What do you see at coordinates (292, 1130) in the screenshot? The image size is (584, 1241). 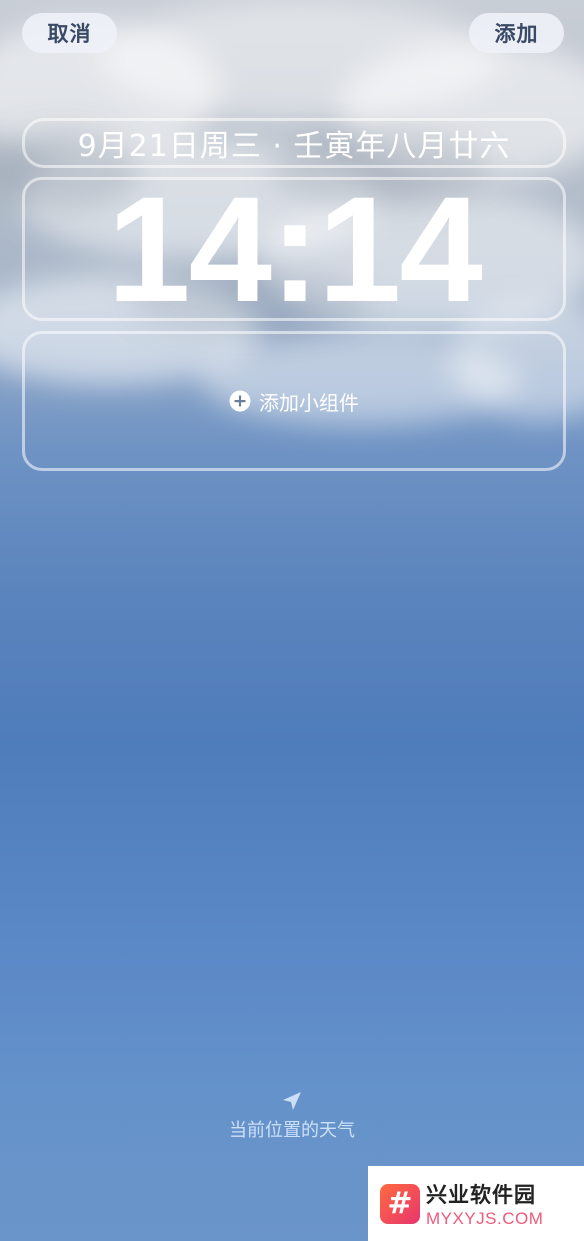 I see `weather-label: 当前位置的天气` at bounding box center [292, 1130].